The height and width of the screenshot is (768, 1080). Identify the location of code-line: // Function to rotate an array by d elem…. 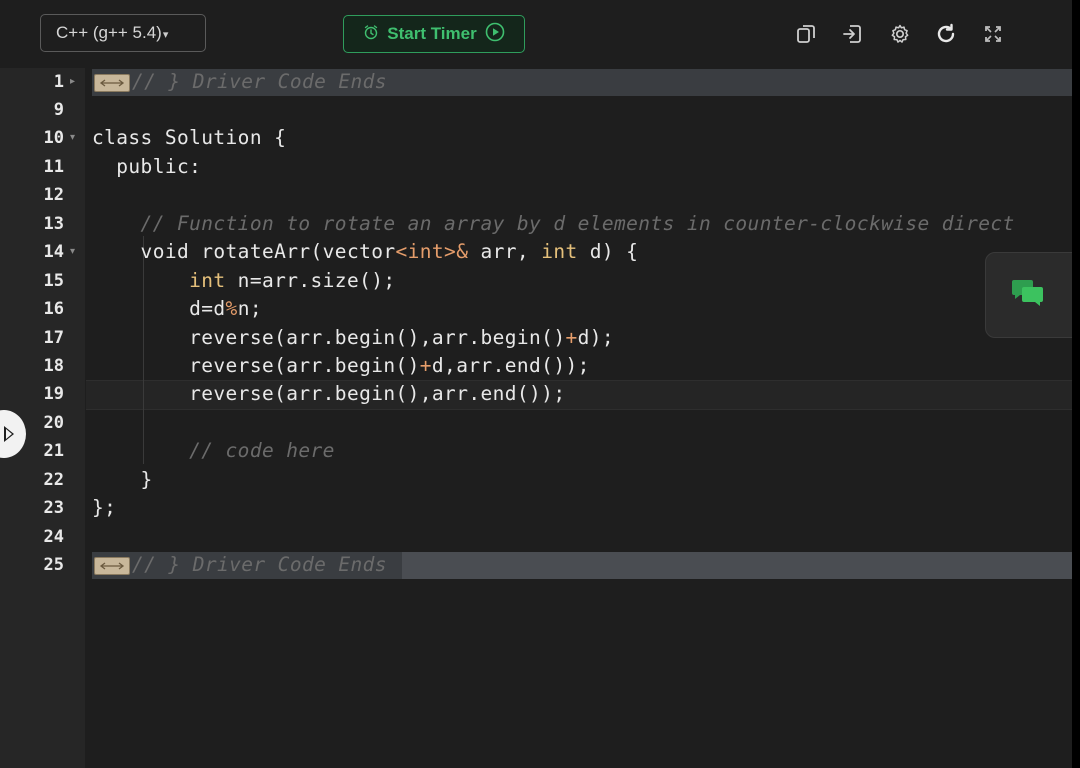
(553, 223).